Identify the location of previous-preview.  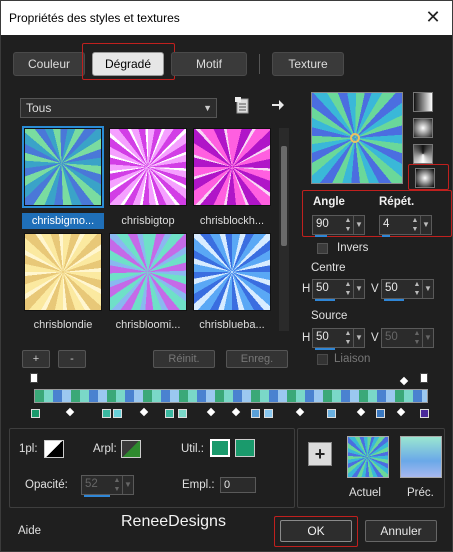
(421, 457).